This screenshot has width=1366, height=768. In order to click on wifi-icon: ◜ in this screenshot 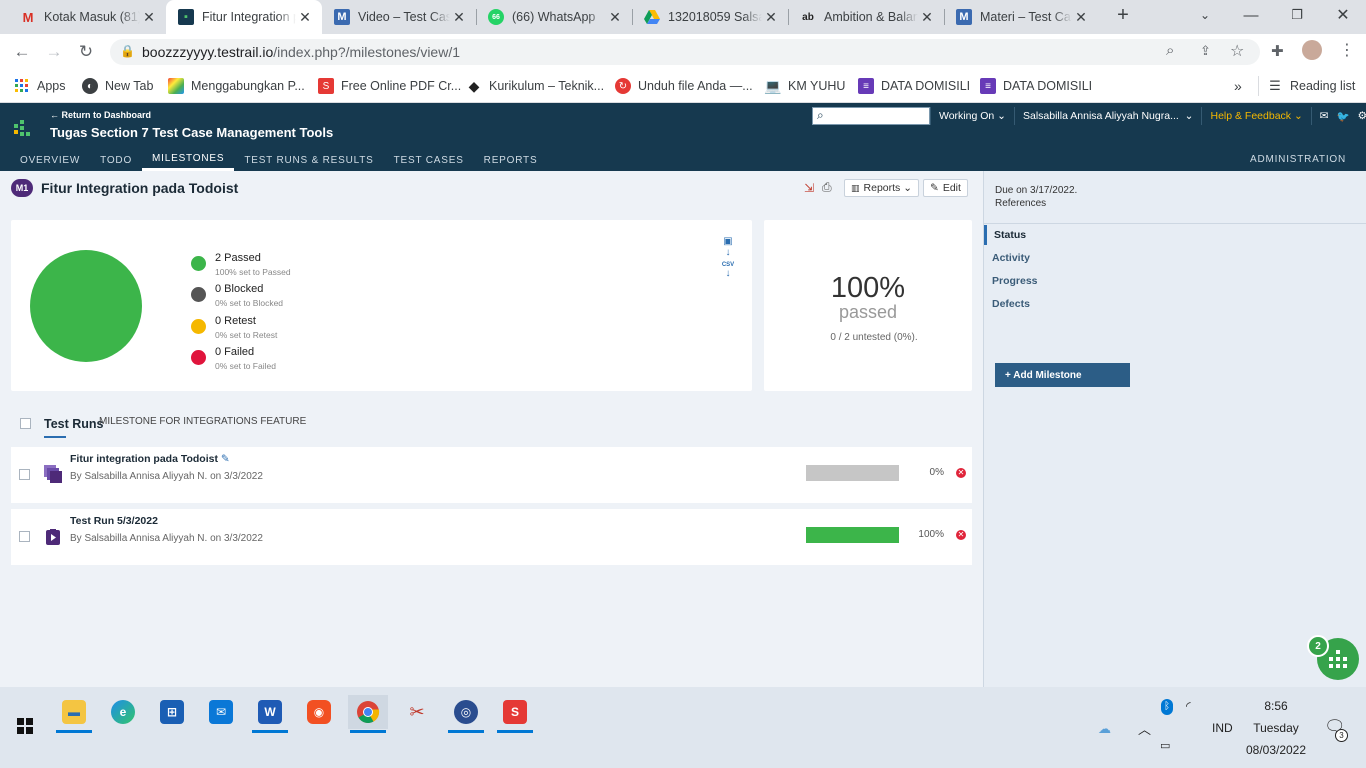, I will do `click(1188, 706)`.